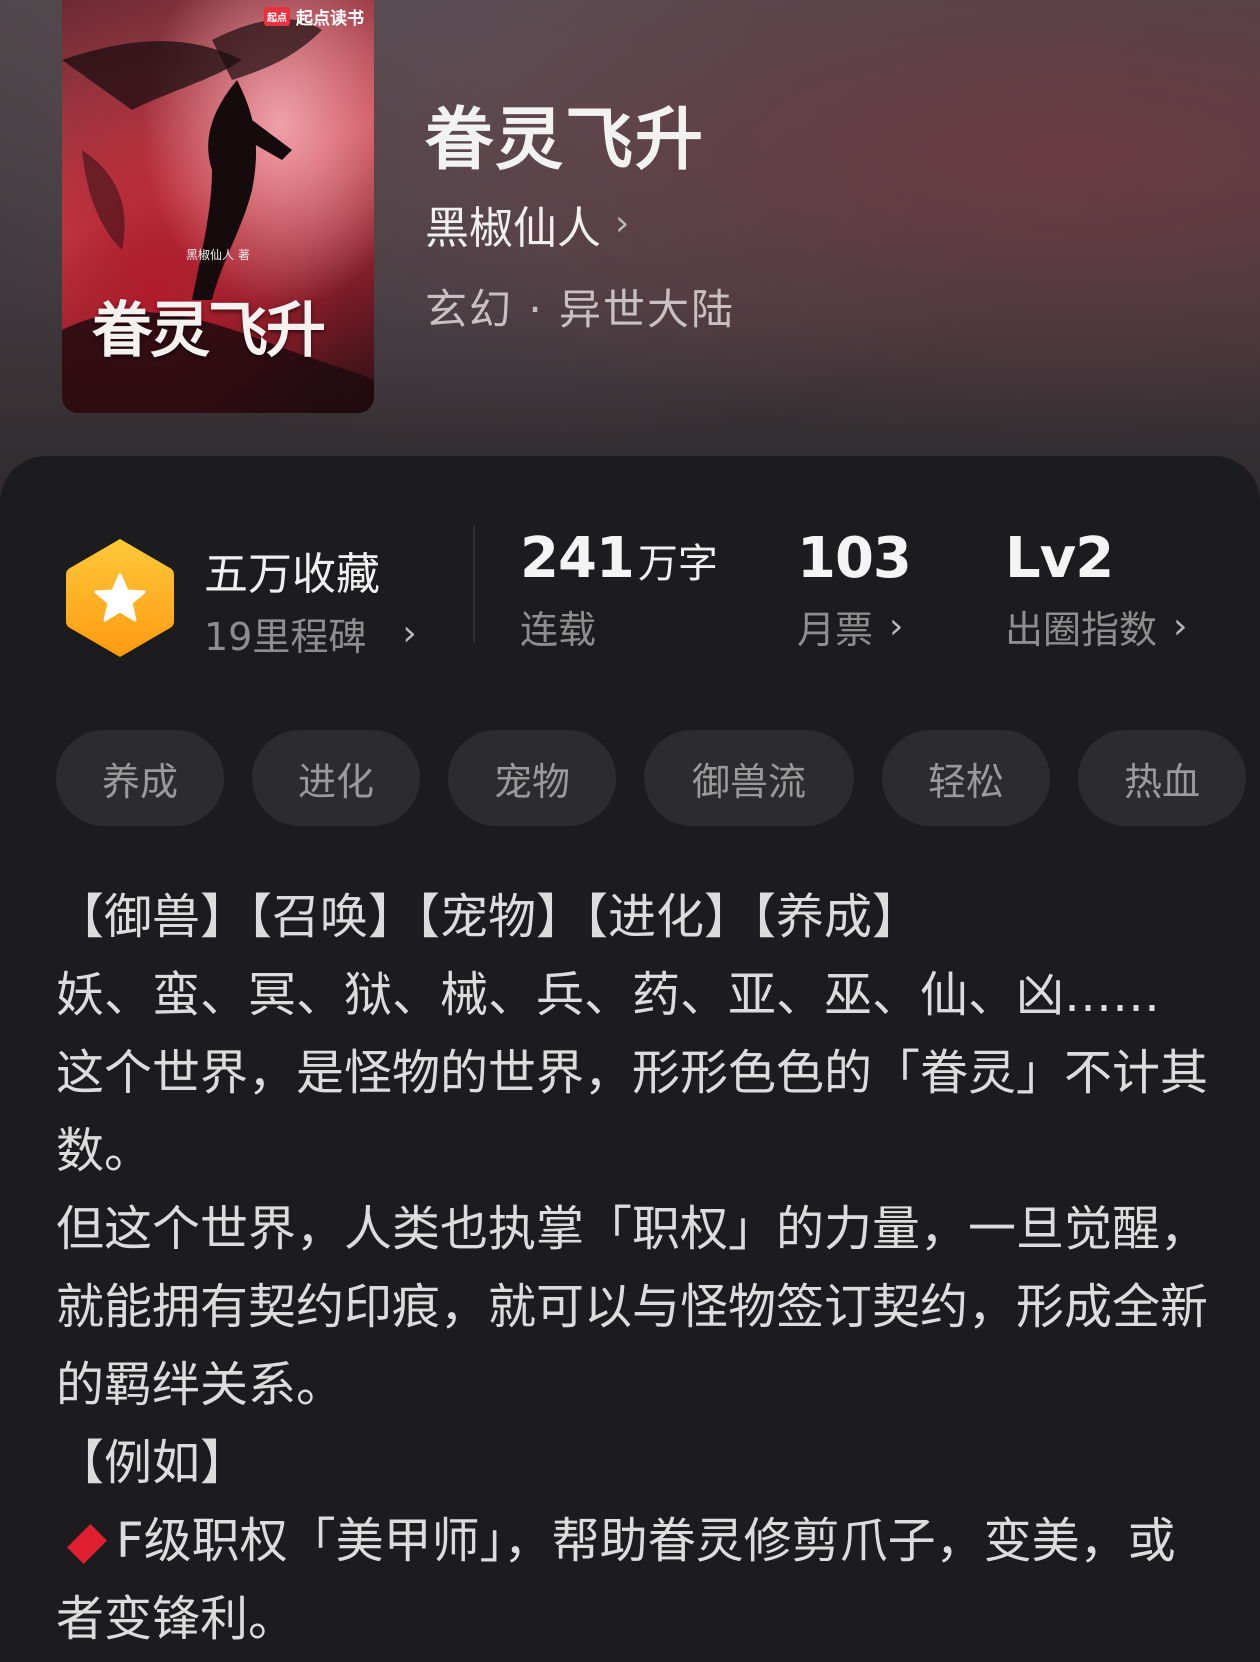 This screenshot has height=1662, width=1260. What do you see at coordinates (218, 206) in the screenshot?
I see `book-cover: 起点 起点读书 黑椒仙人 著 眷灵飞升` at bounding box center [218, 206].